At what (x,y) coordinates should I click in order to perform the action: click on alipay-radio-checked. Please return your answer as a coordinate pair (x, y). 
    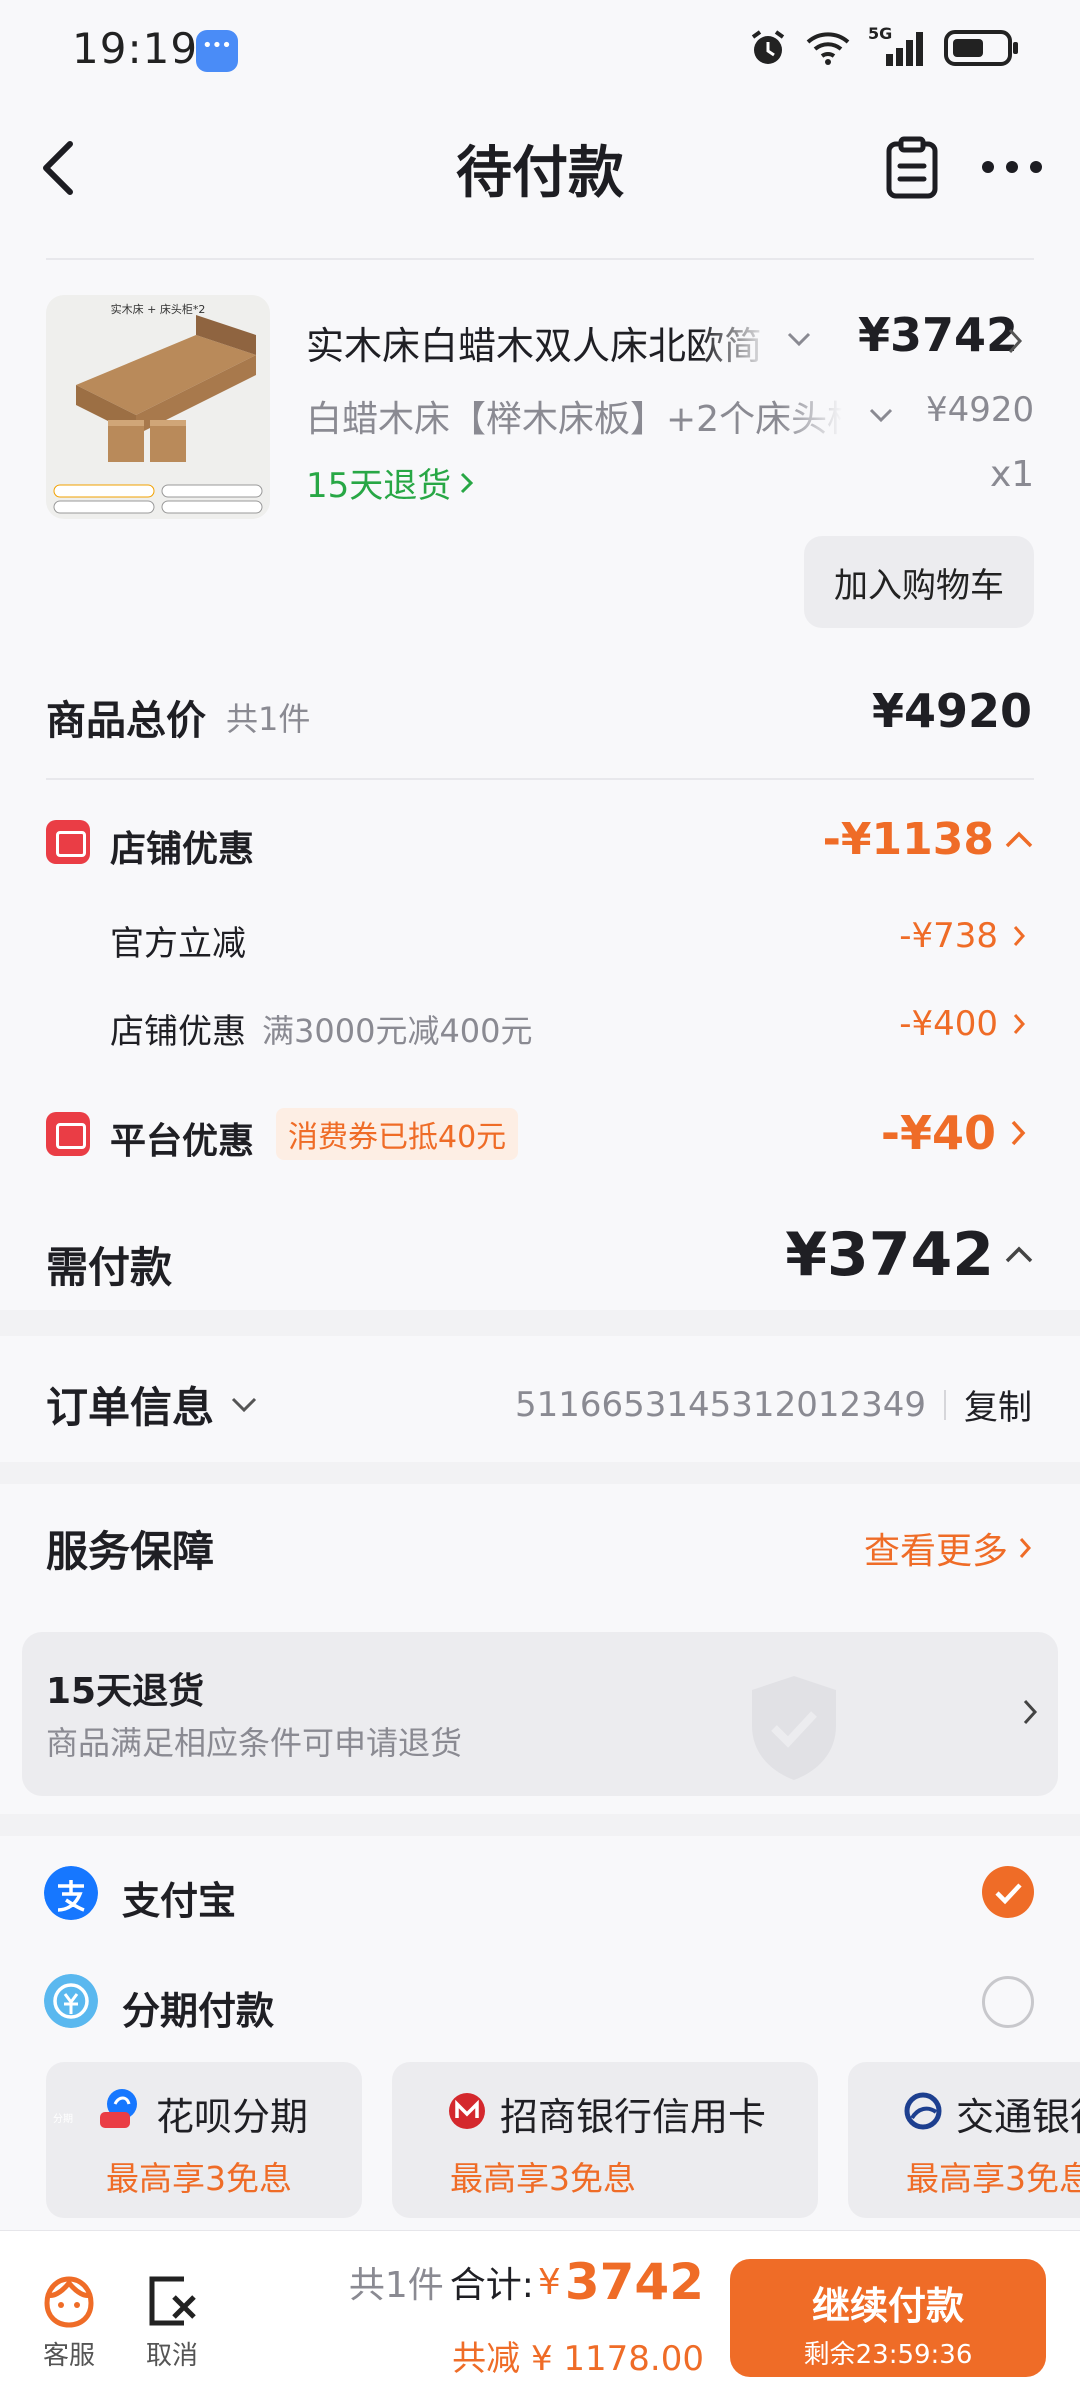
    Looking at the image, I should click on (1008, 1892).